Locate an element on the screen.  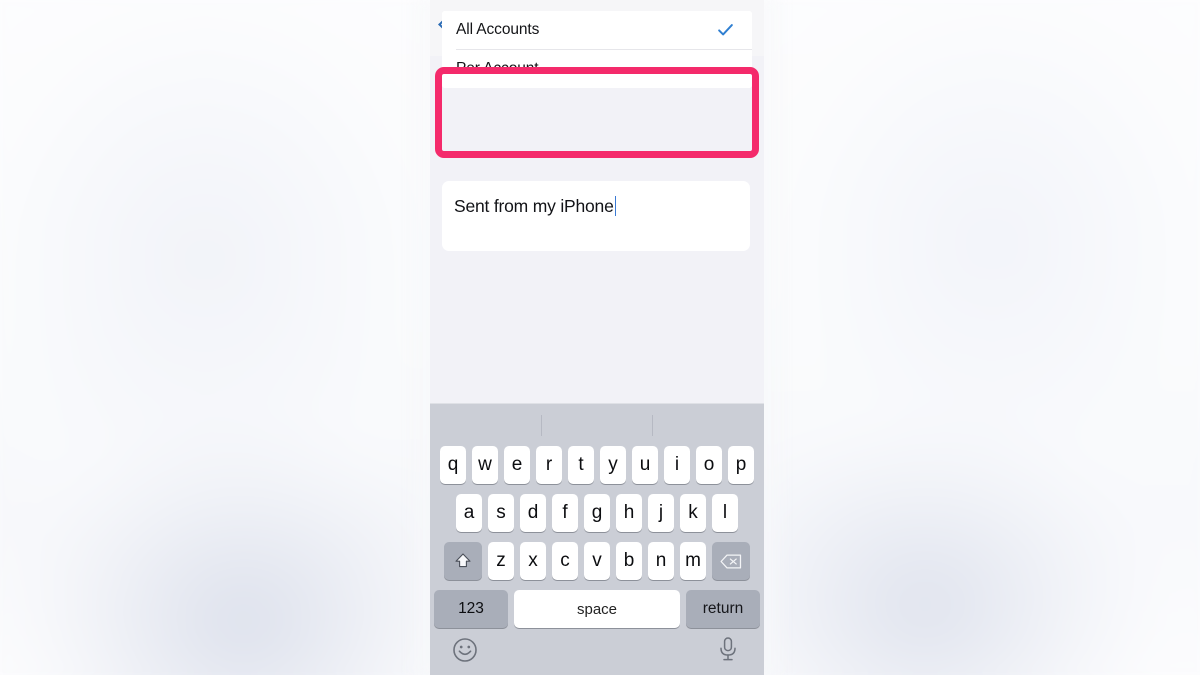
dictation-key is located at coordinates (728, 649).